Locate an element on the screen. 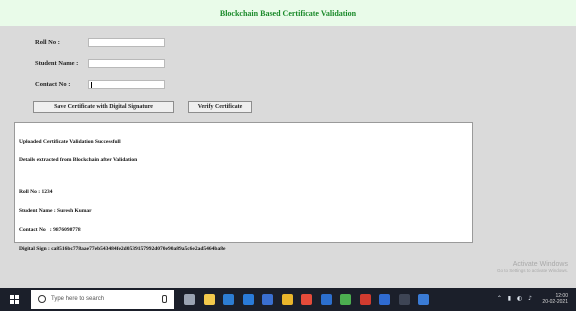 The image size is (576, 311). app-dark-icon is located at coordinates (404, 299).